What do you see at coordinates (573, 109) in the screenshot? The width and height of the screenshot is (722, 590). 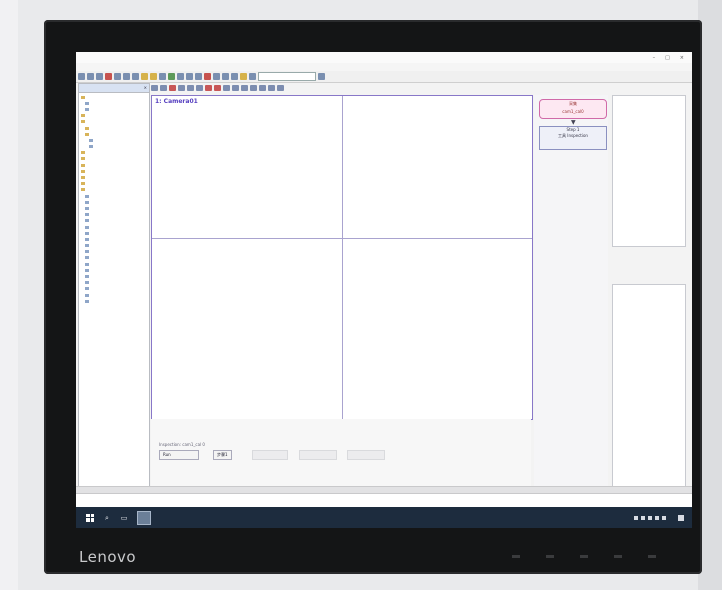 I see `flow-node-acquire: 采集 cam1_cal0` at bounding box center [573, 109].